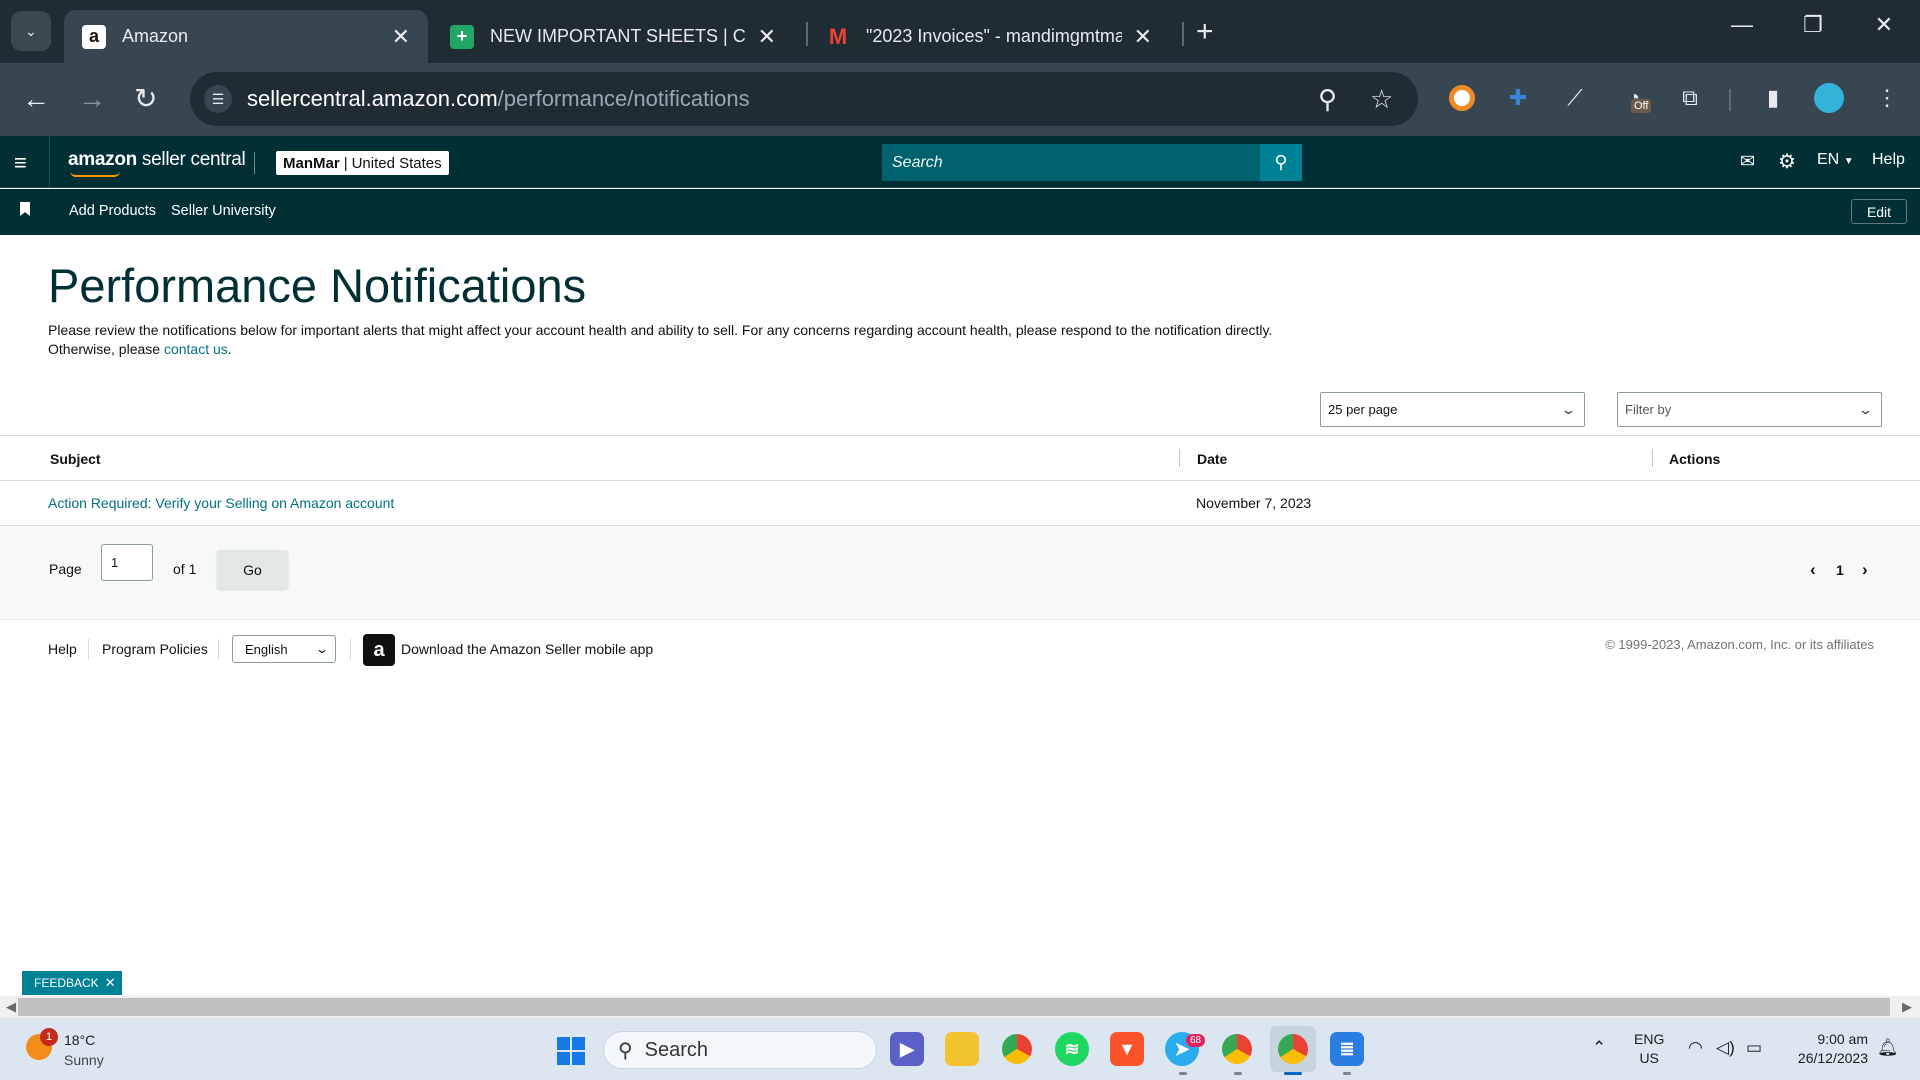 This screenshot has width=1920, height=1080. Describe the element at coordinates (1452, 409) in the screenshot. I see `per-page-select: 25 per page ⌄` at that location.